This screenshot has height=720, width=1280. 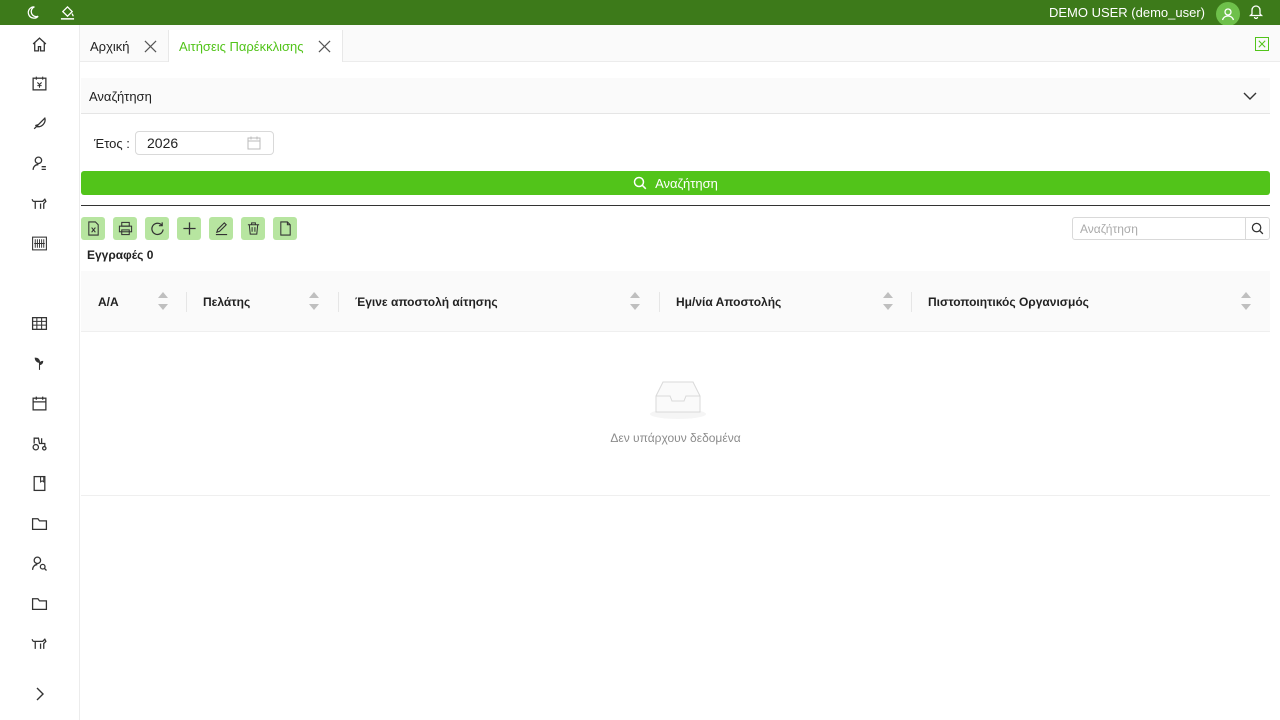 I want to click on calendar-money-icon, so click(x=39, y=83).